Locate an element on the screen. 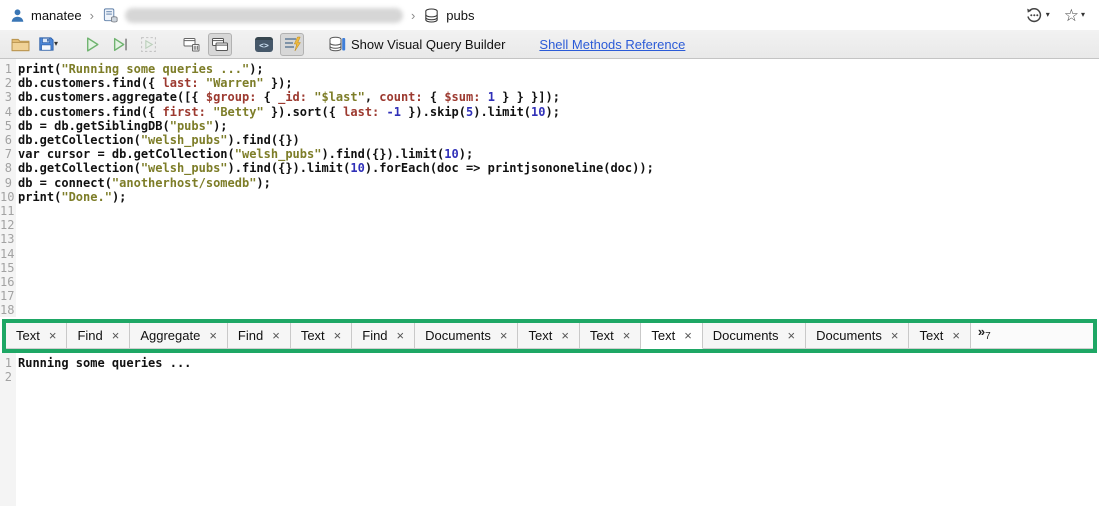 Image resolution: width=1099 pixels, height=508 pixels. line-number: 15 is located at coordinates (7, 267).